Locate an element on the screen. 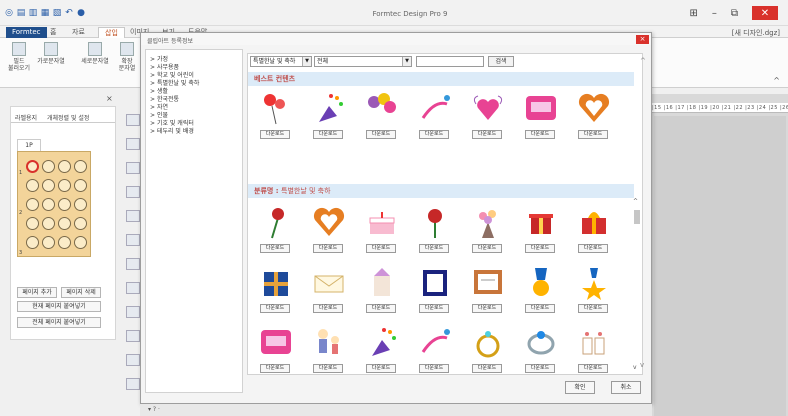 The width and height of the screenshot is (788, 416). close-button: ✕ is located at coordinates (765, 13).